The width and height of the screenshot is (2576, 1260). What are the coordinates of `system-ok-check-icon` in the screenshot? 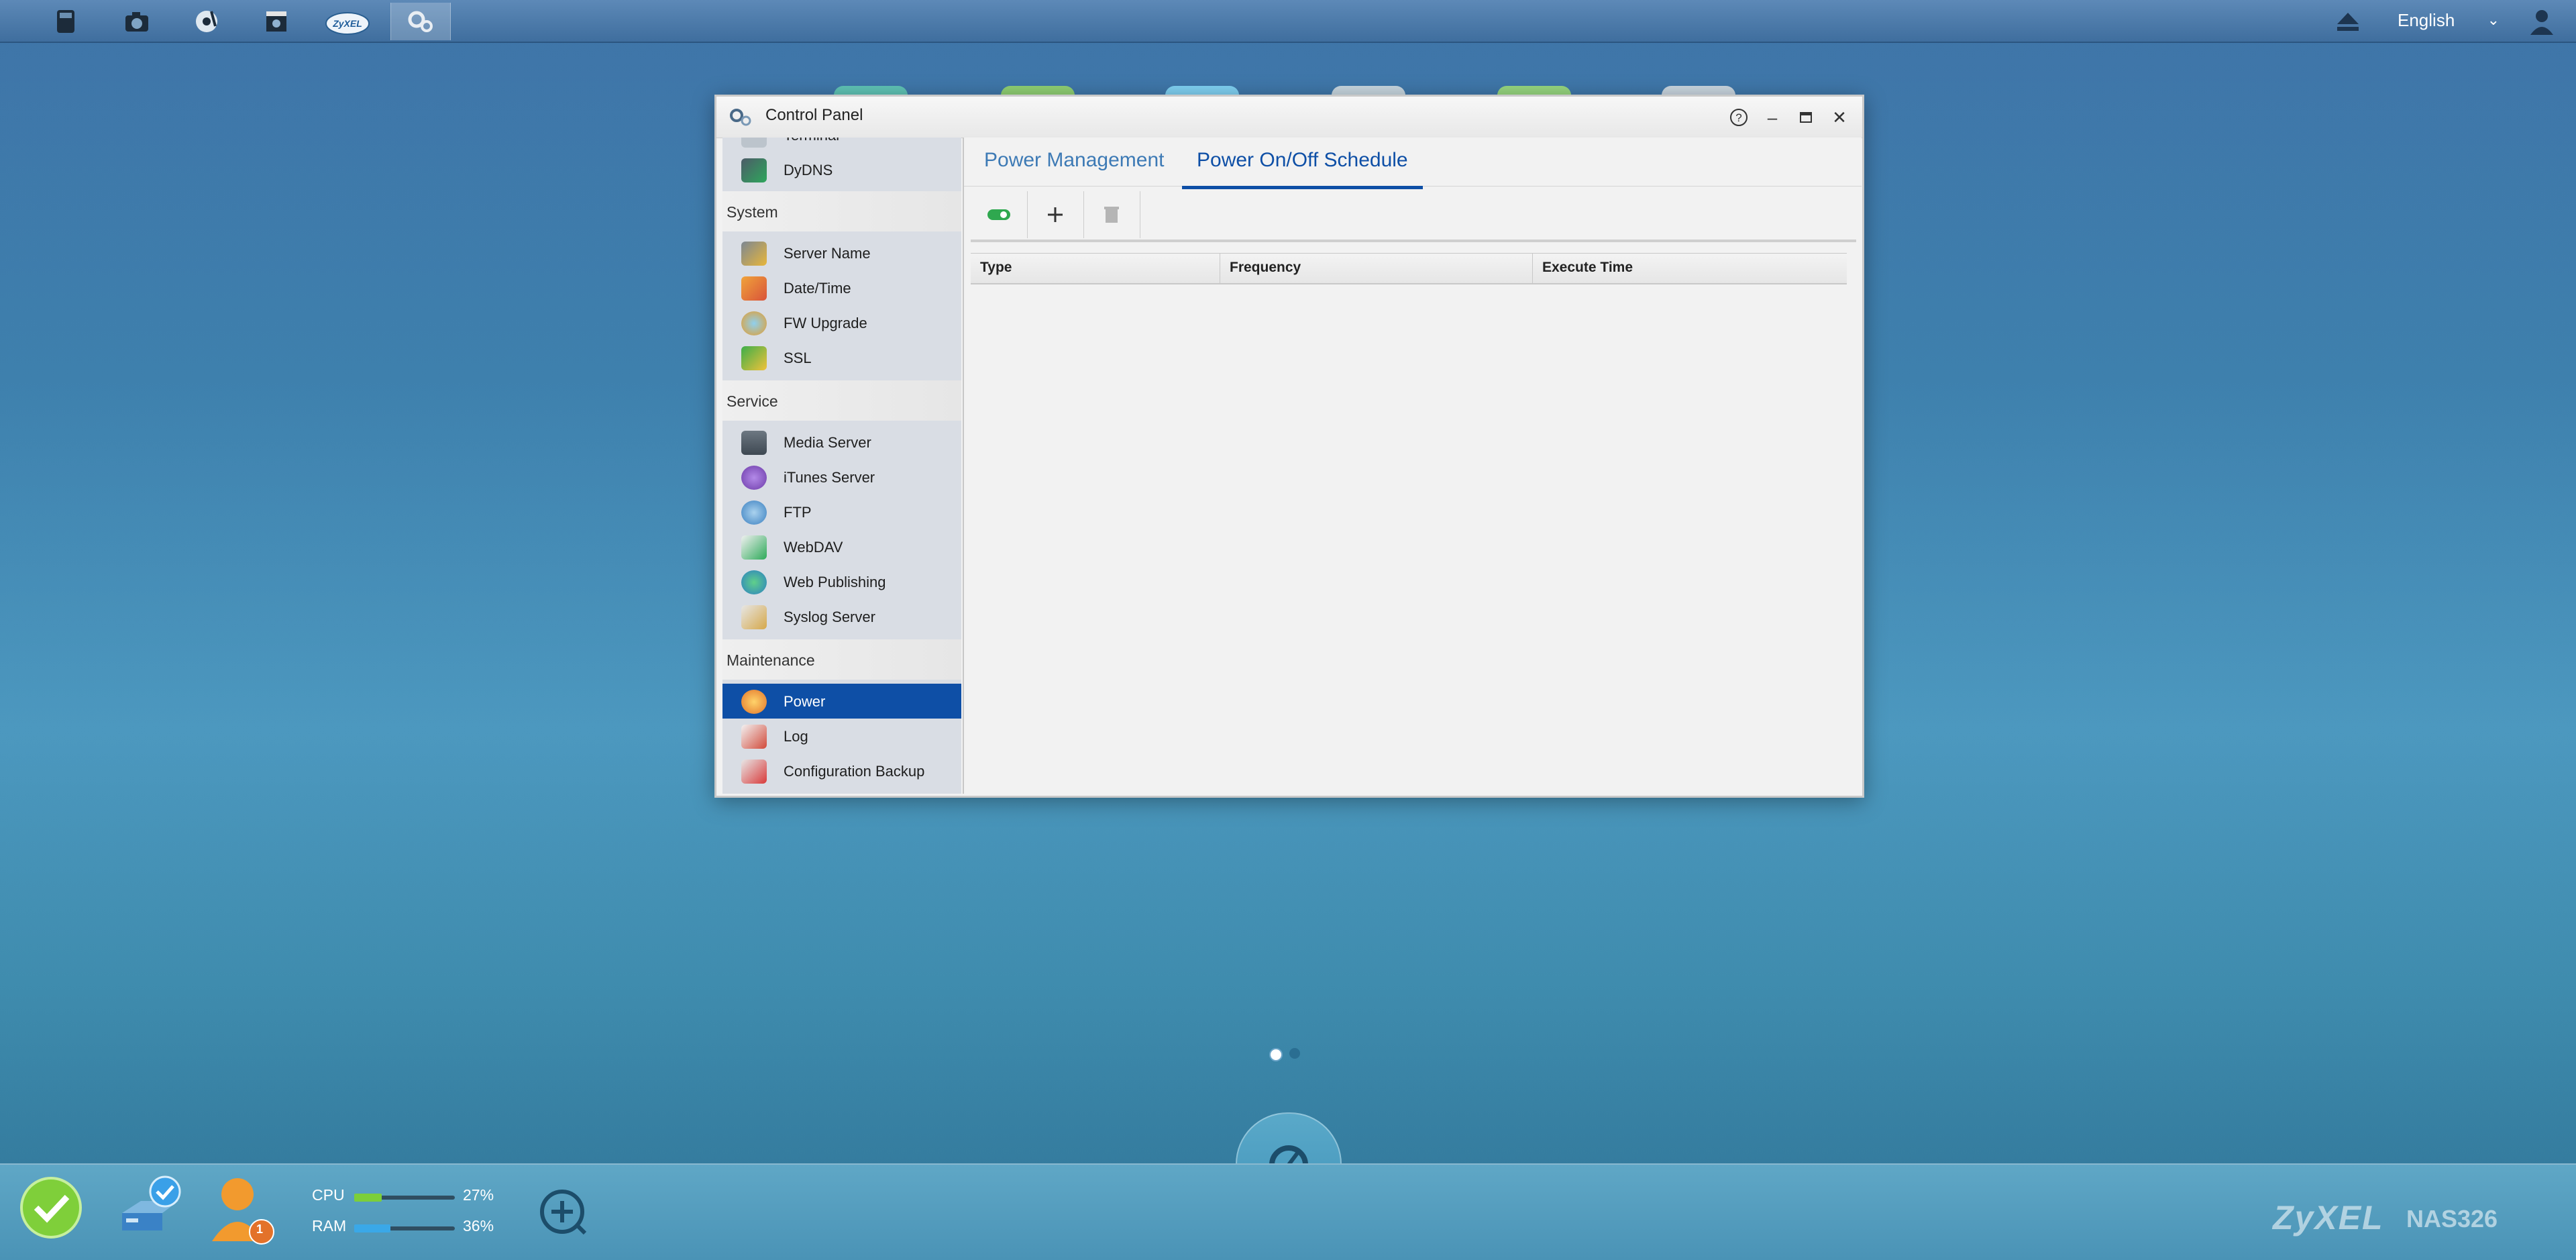 It's located at (51, 1207).